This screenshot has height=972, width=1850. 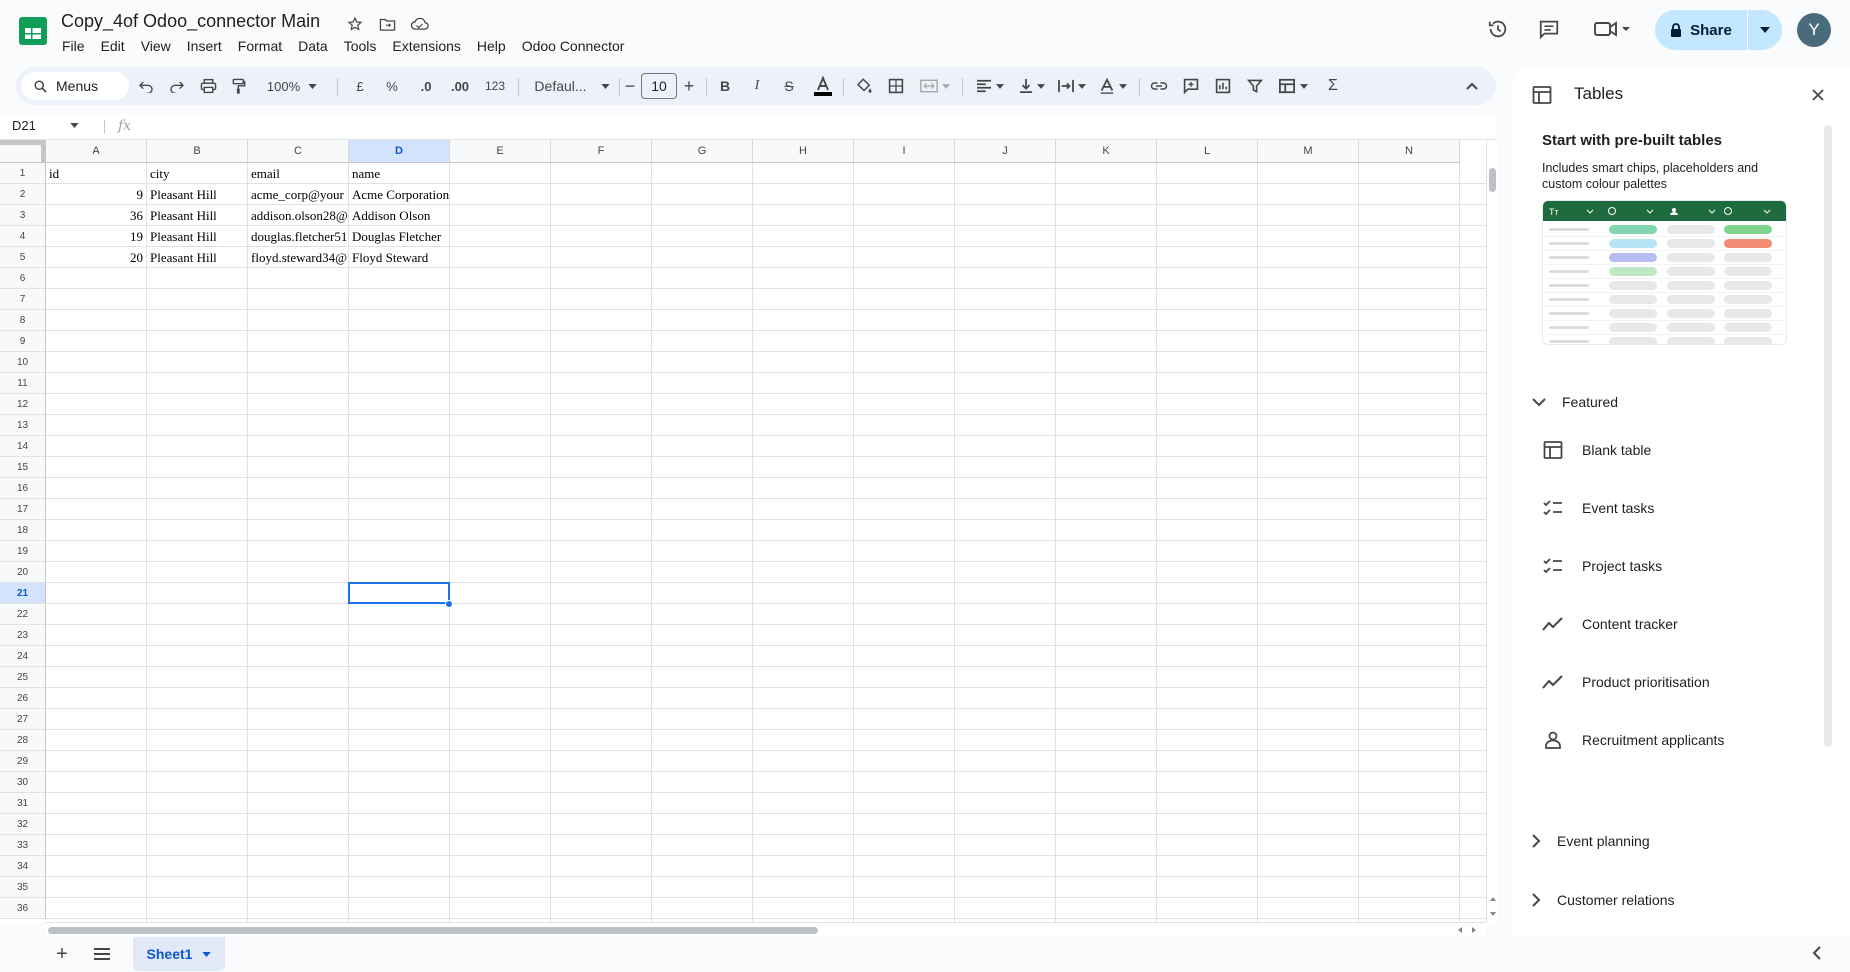 What do you see at coordinates (197, 236) in the screenshot?
I see `cell-b4: Pleasant Hill` at bounding box center [197, 236].